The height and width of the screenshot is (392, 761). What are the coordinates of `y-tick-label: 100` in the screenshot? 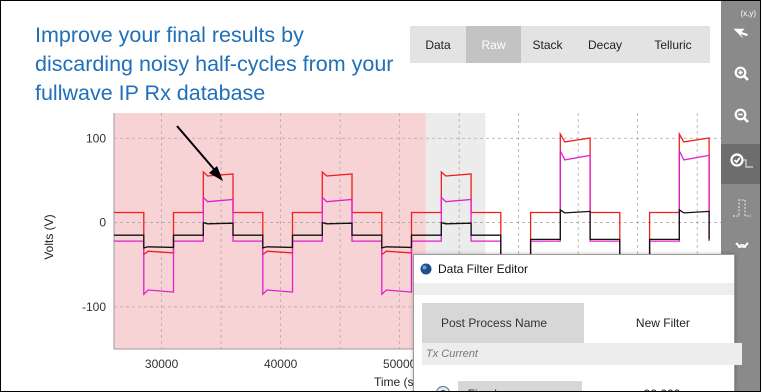 It's located at (96, 138).